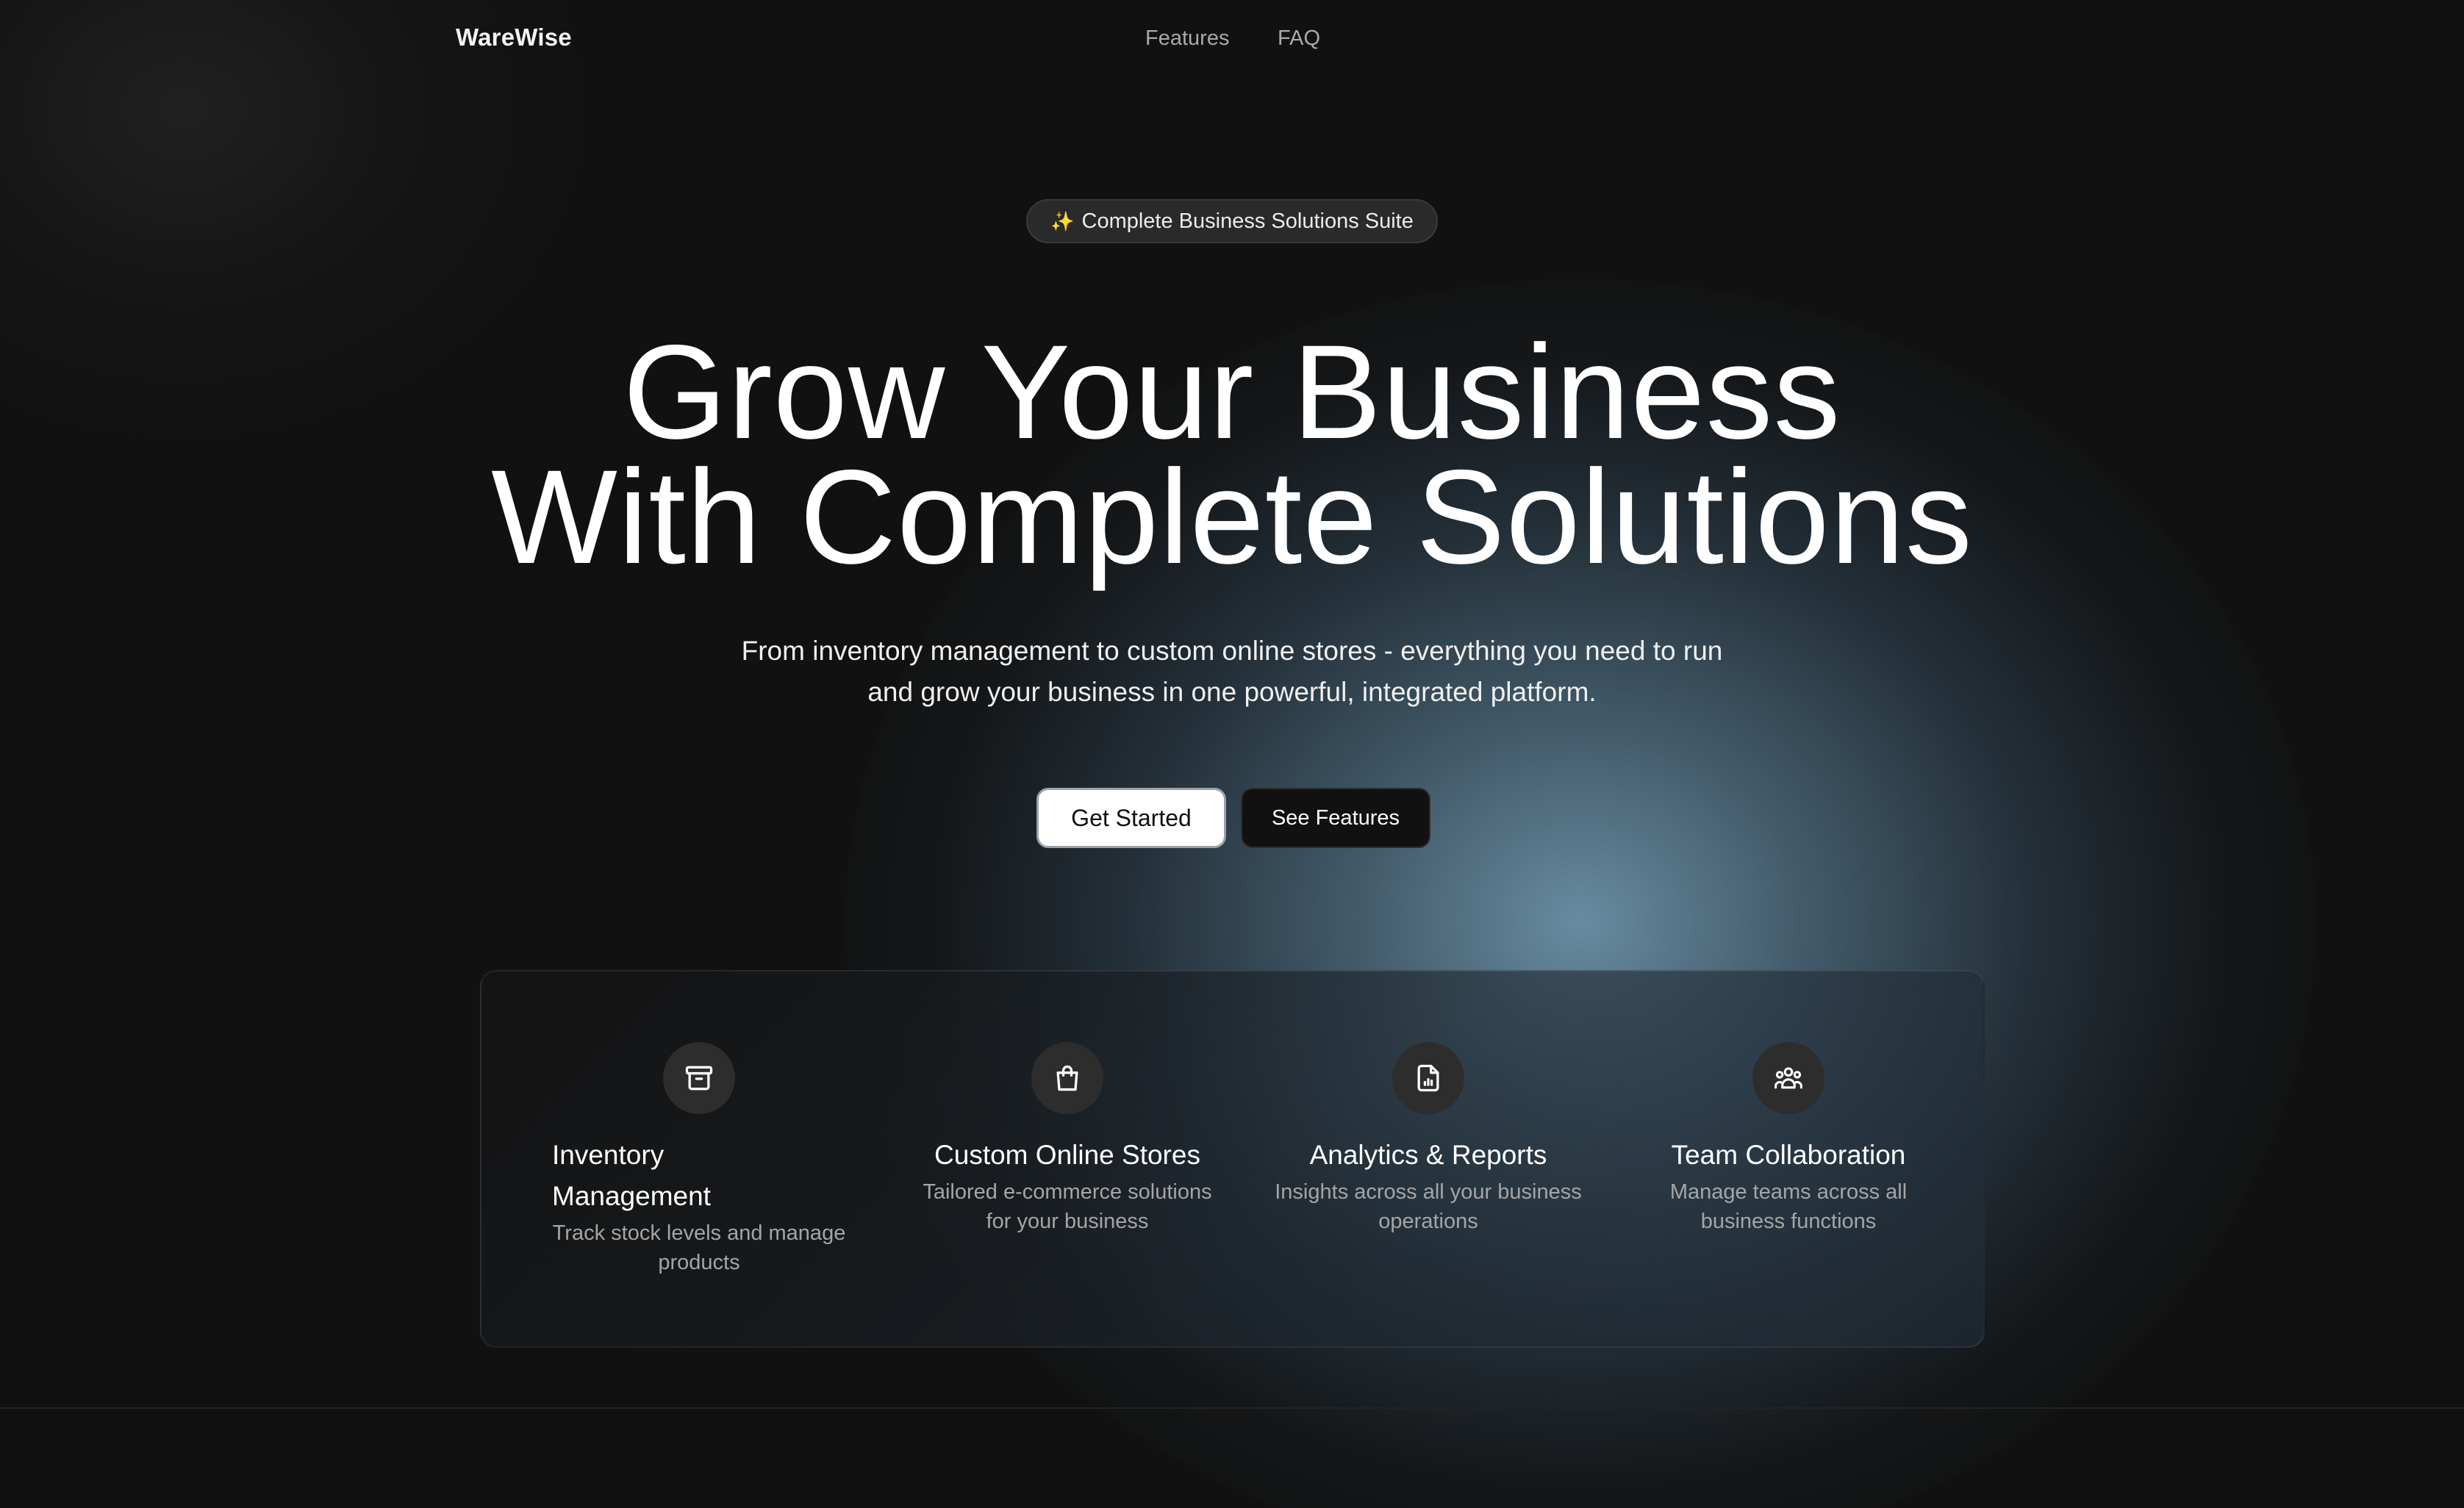  Describe the element at coordinates (699, 1247) in the screenshot. I see `feature-description: Track stock levels and manage products` at that location.